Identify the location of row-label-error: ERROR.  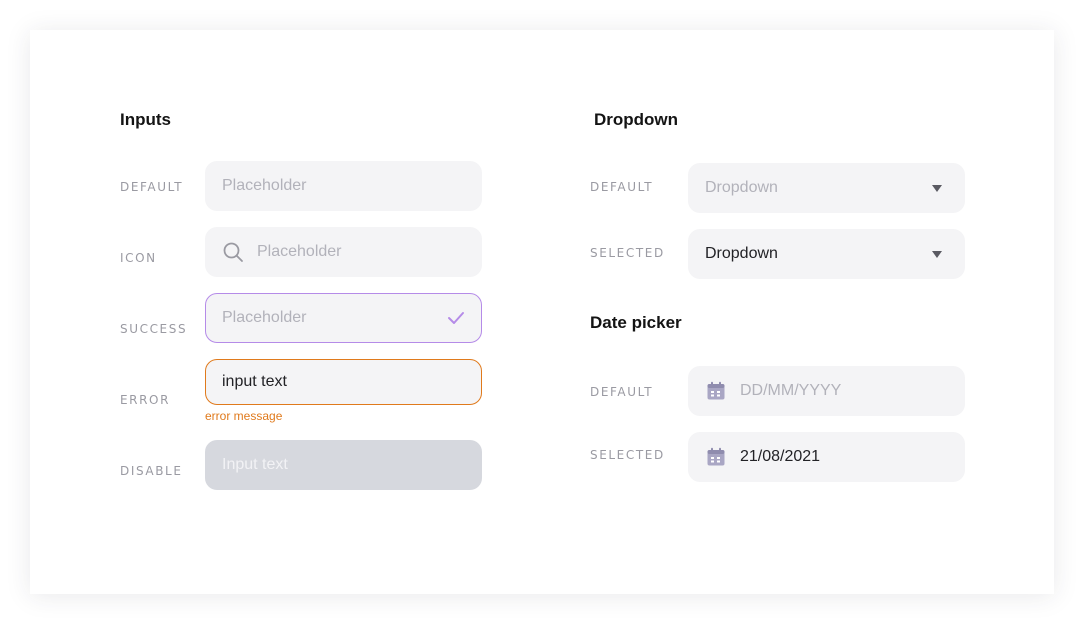
(145, 400).